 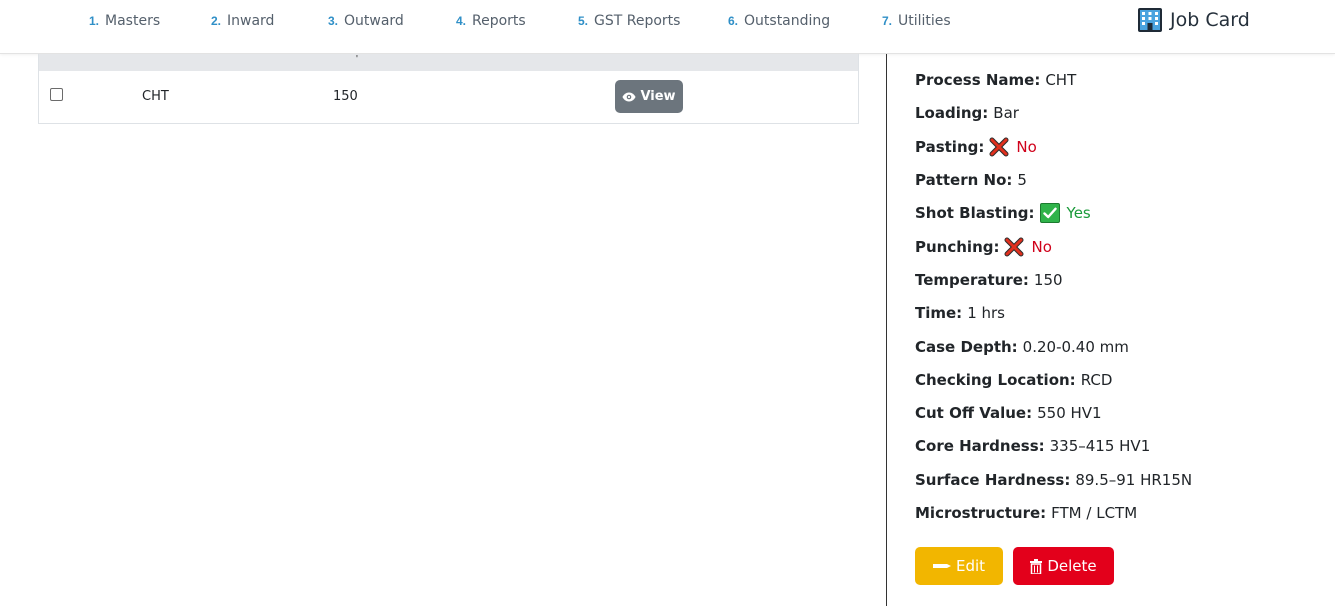 I want to click on detail-pasting: Pasting: No, so click(x=976, y=147).